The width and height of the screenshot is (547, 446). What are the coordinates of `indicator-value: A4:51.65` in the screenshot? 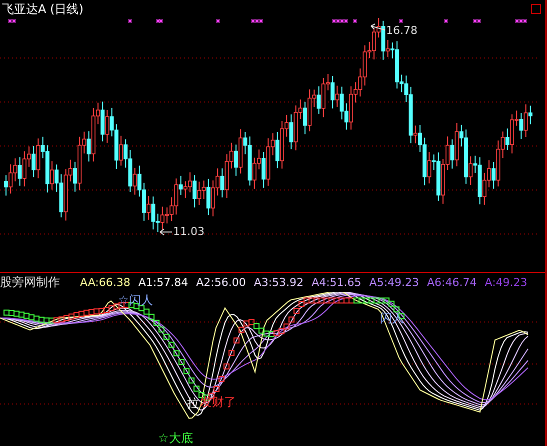 It's located at (337, 282).